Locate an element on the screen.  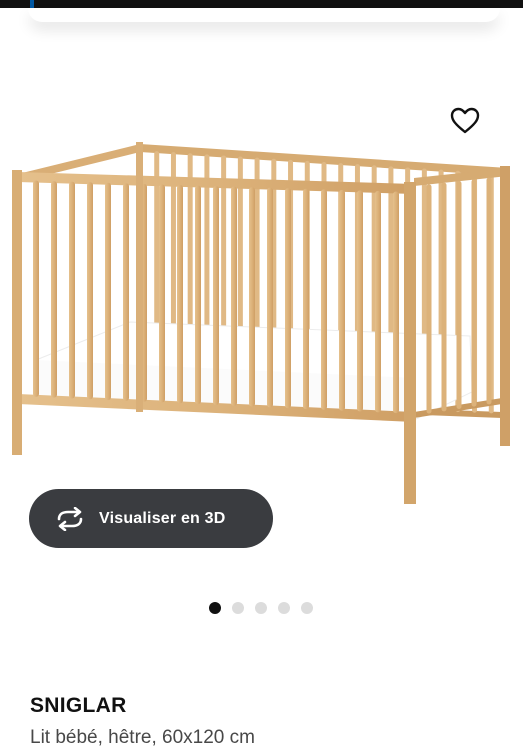
carousel-dots is located at coordinates (261, 608).